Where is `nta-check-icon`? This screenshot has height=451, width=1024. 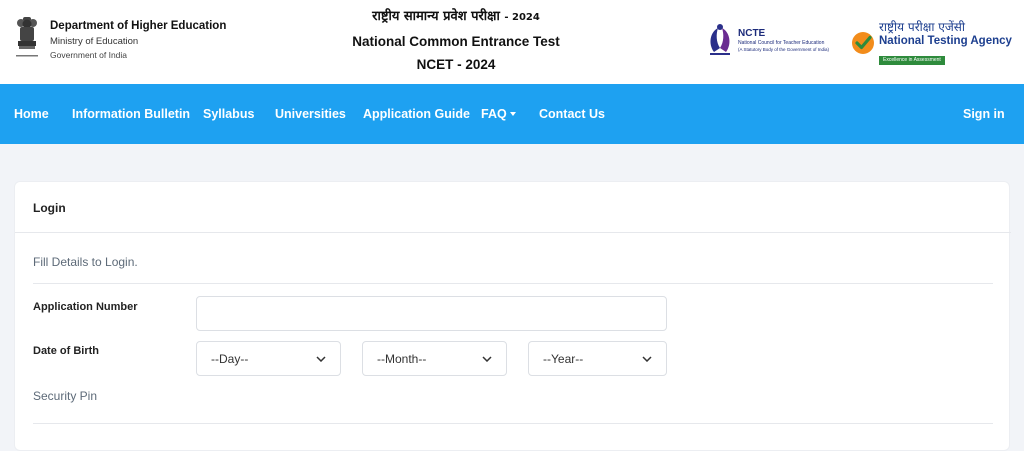
nta-check-icon is located at coordinates (863, 43).